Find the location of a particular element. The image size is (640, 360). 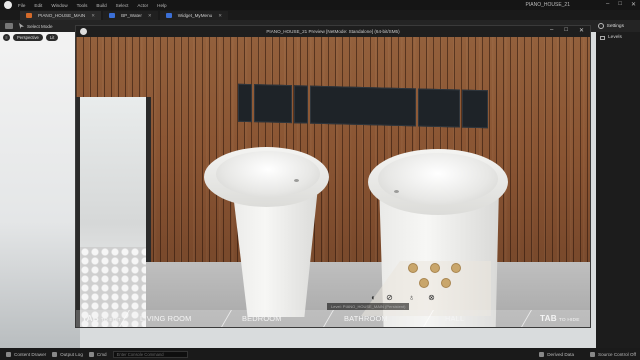

minimize-button: – is located at coordinates (607, 4).